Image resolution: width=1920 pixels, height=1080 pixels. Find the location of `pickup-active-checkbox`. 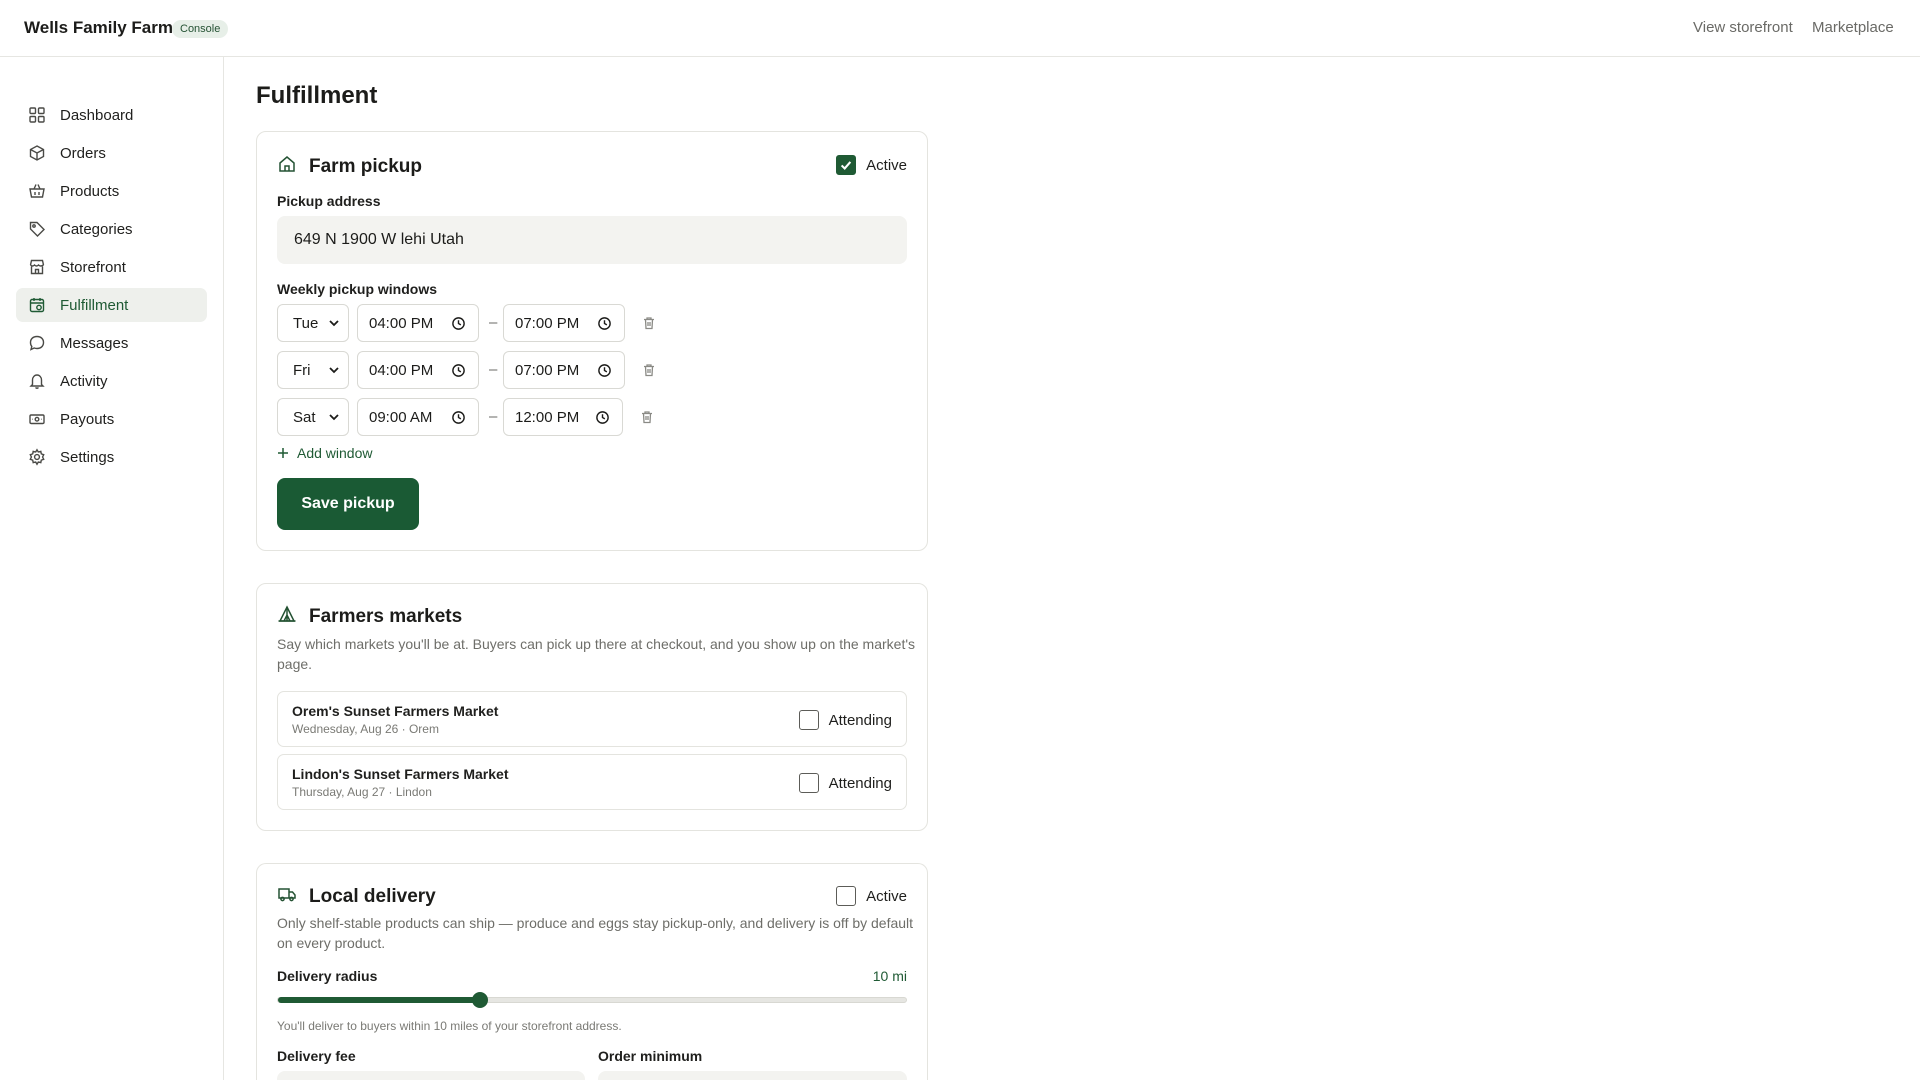

pickup-active-checkbox is located at coordinates (846, 165).